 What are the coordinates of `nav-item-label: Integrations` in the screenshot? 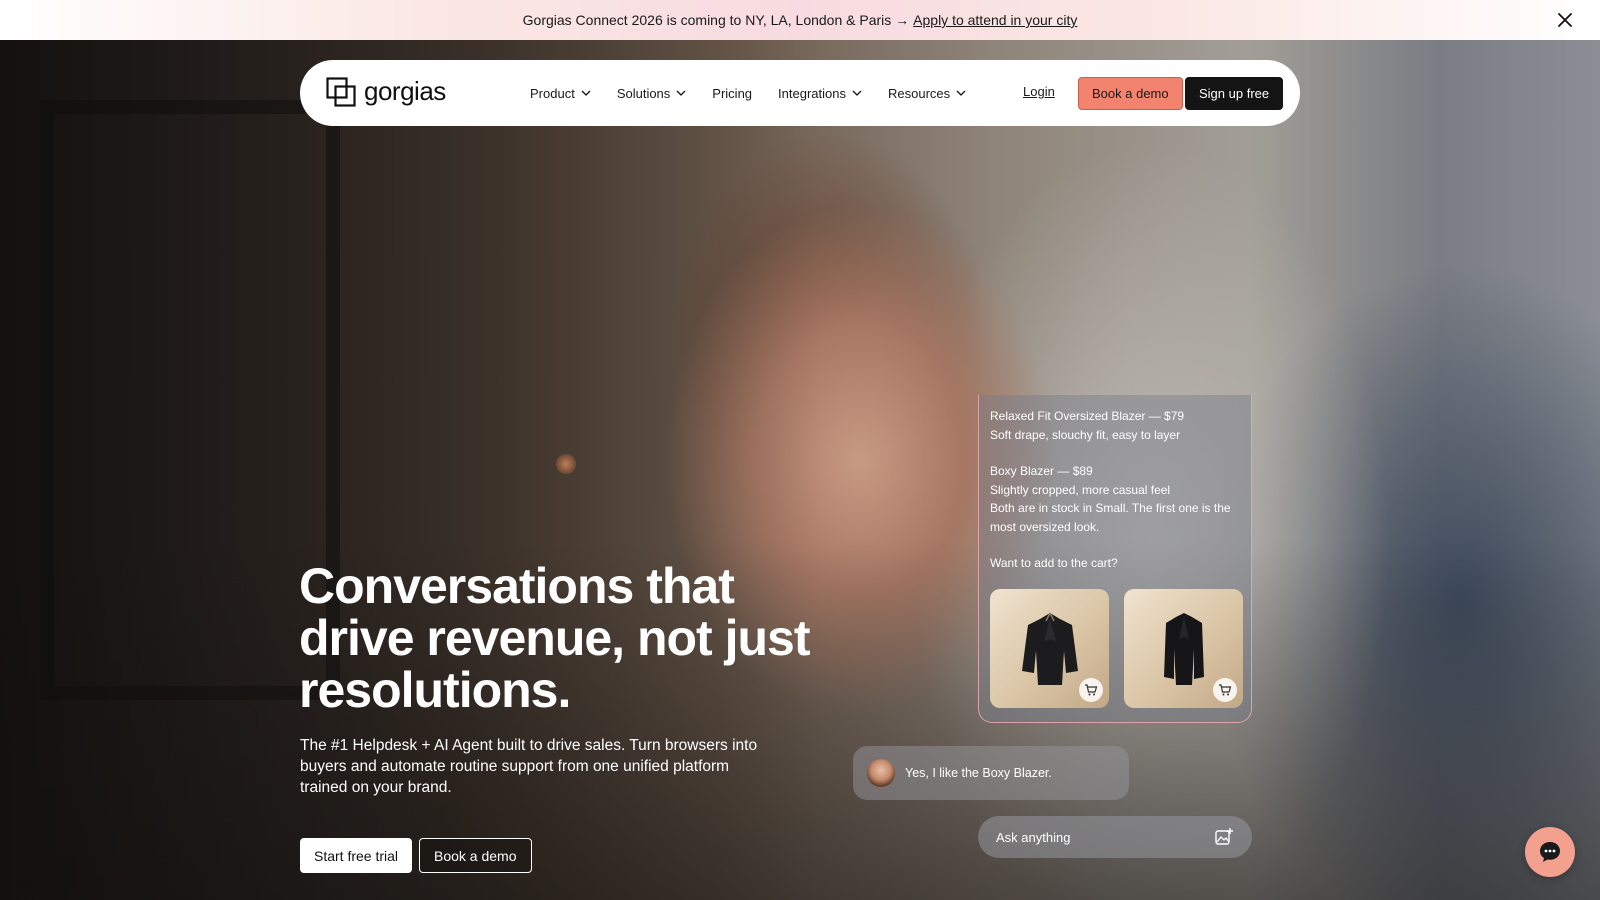 It's located at (812, 93).